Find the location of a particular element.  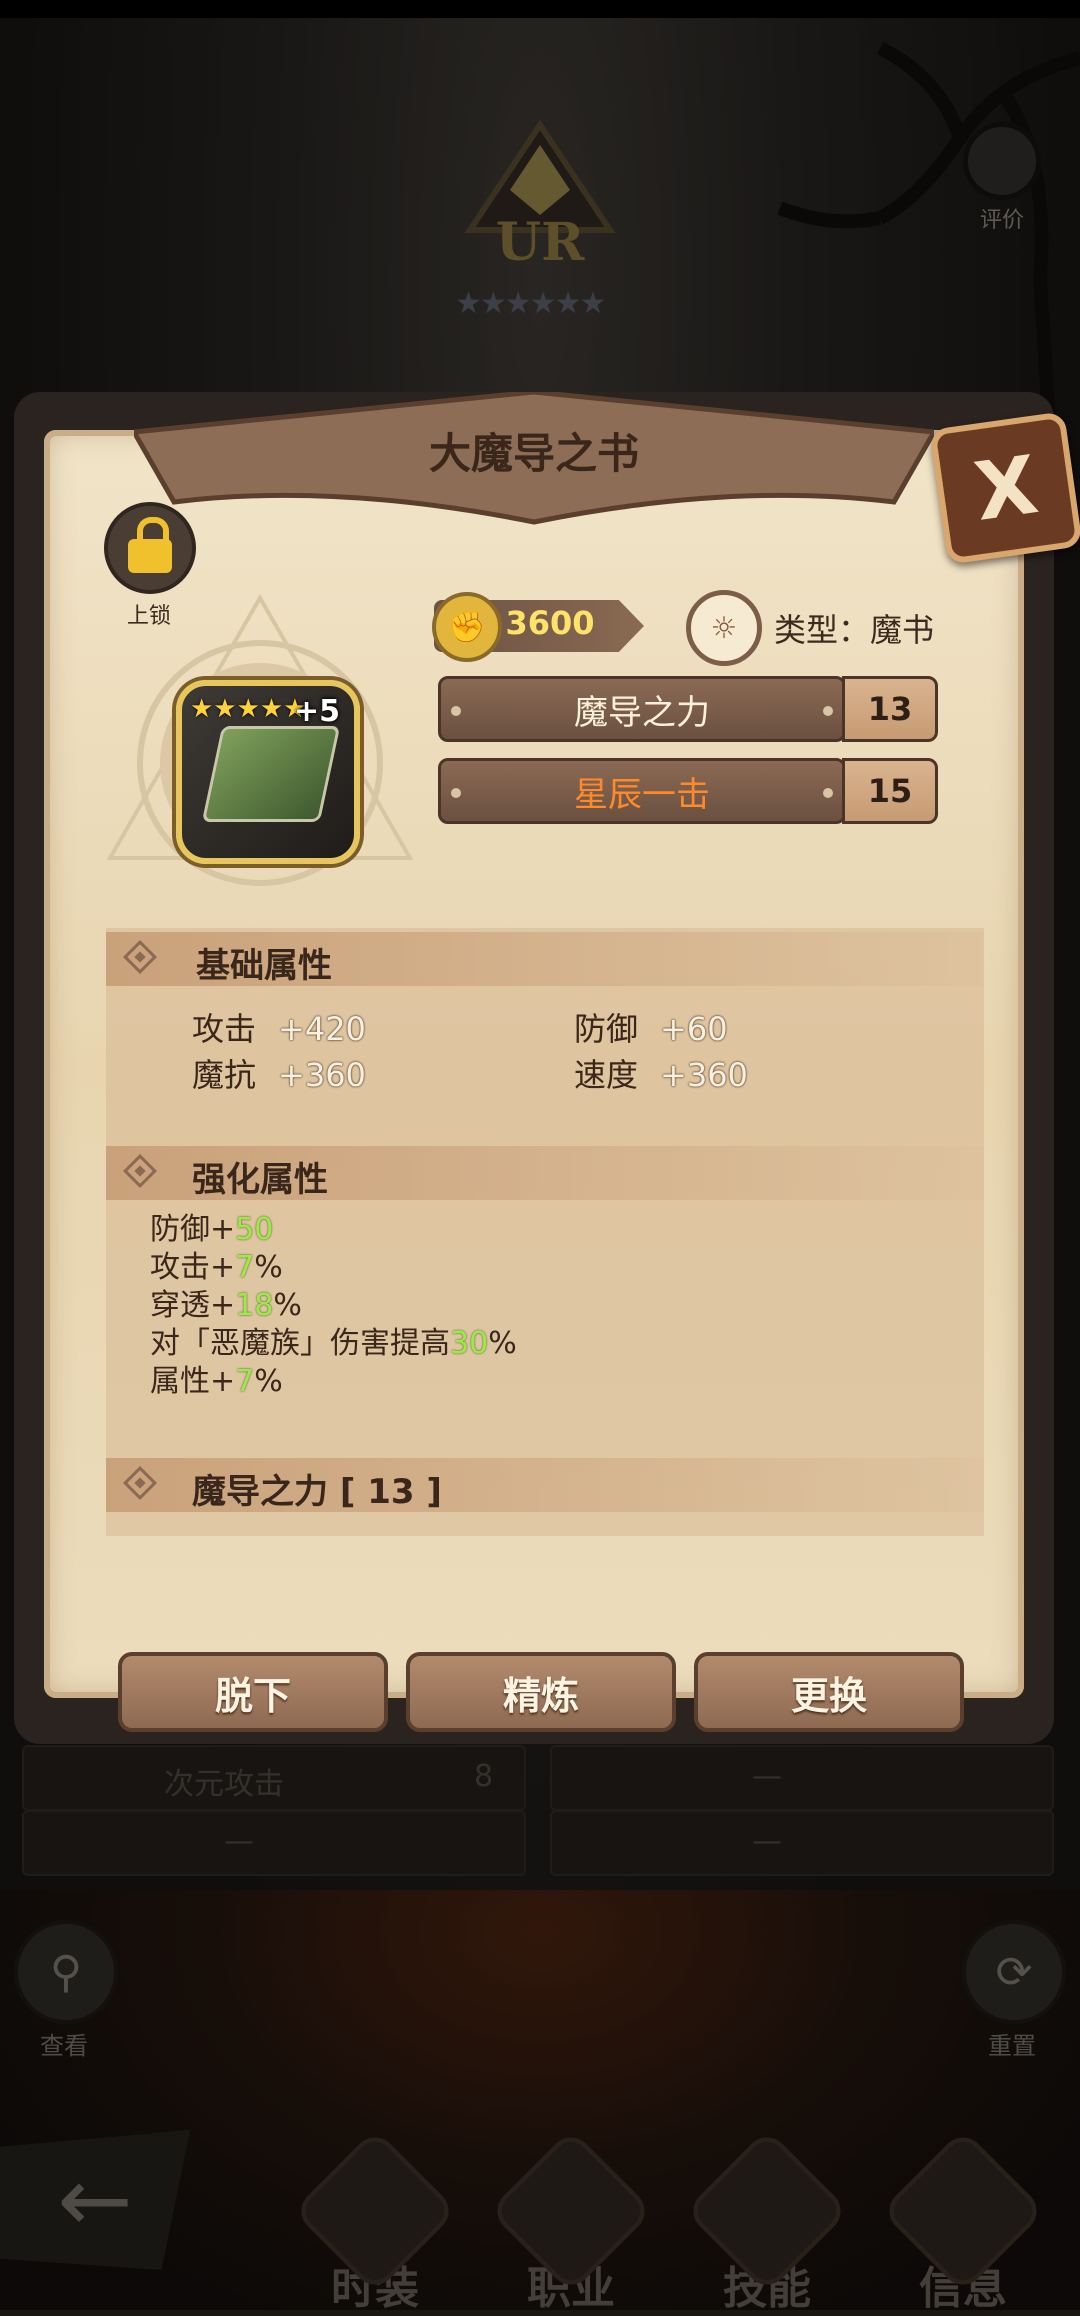

enhance-line: 属性+7% is located at coordinates (216, 1382).